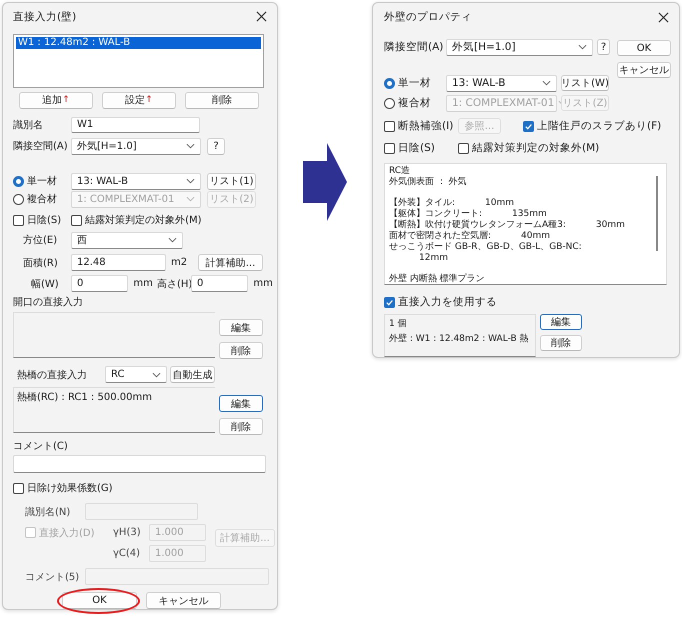 This screenshot has height=618, width=682. What do you see at coordinates (127, 532) in the screenshot?
I see `field-label: γH(3)` at bounding box center [127, 532].